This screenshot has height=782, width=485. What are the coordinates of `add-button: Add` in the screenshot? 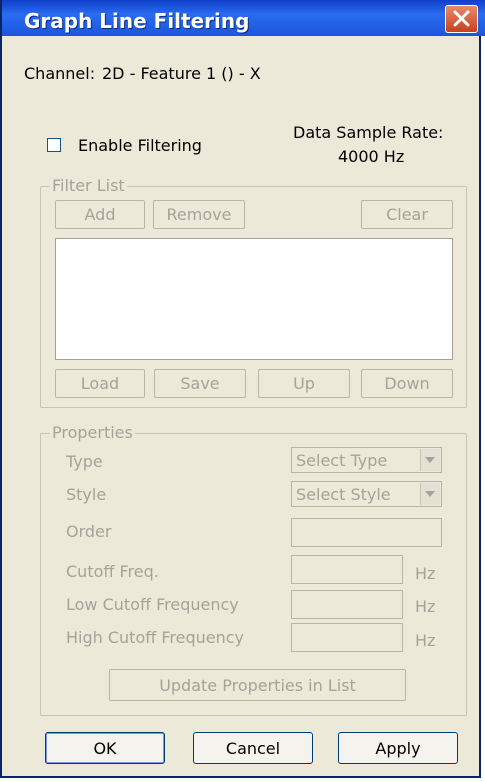 It's located at (100, 214).